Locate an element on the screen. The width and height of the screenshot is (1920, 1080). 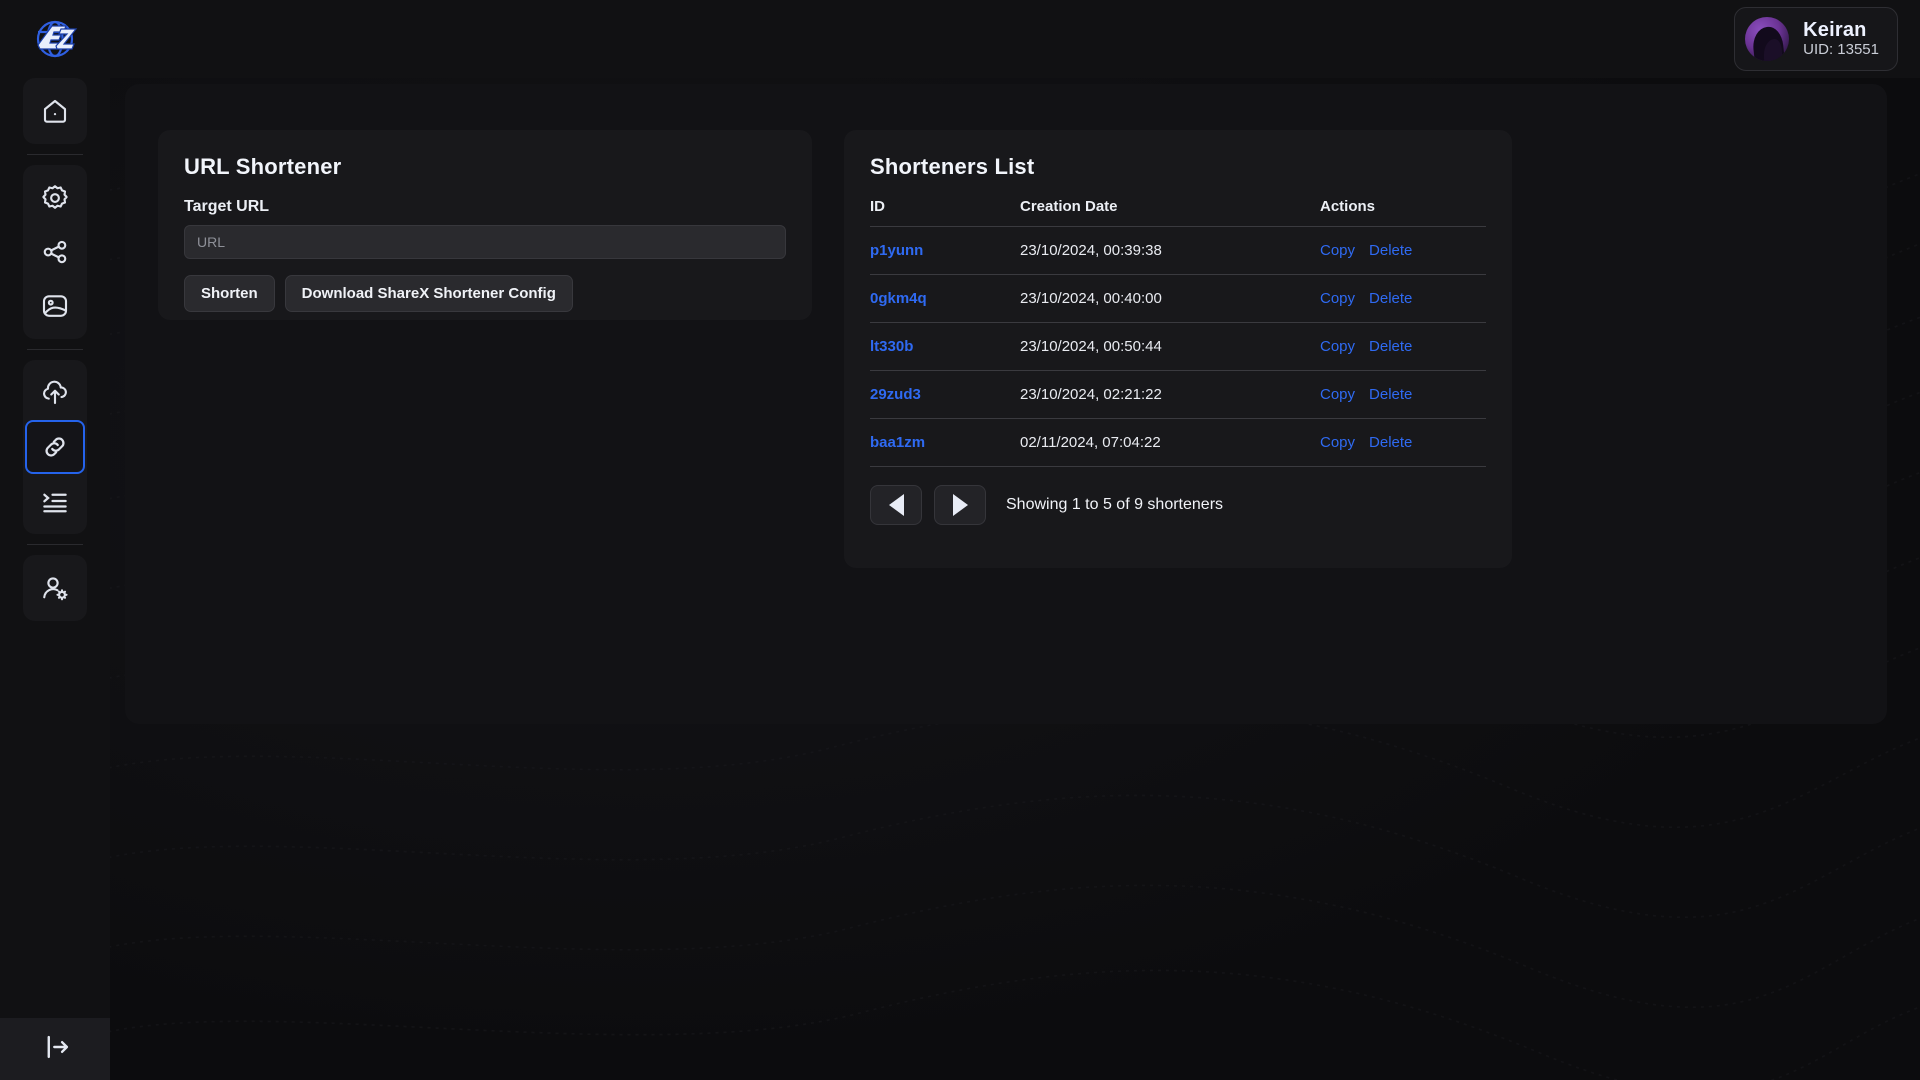
pagination: Showing 1 to 5 of 9 shorteners is located at coordinates (1178, 505).